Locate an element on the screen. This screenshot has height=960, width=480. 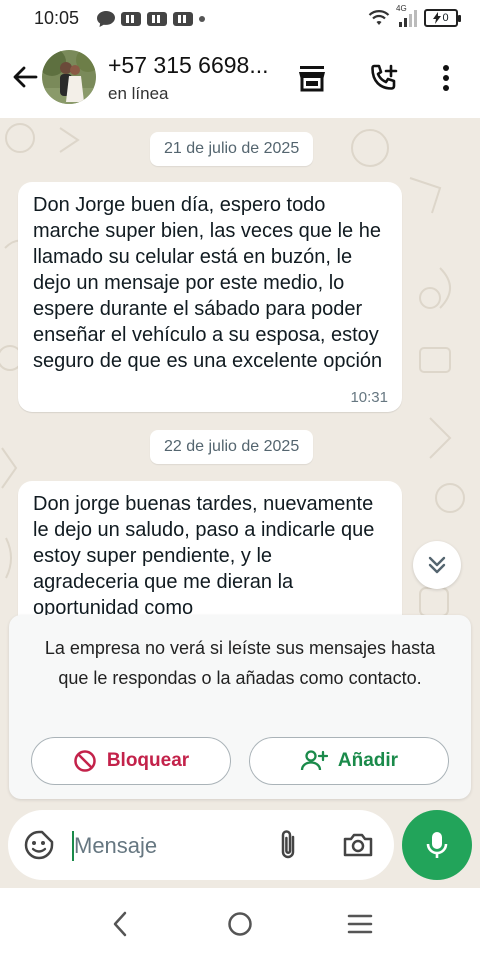
add-contact-button: Añadir is located at coordinates (349, 761).